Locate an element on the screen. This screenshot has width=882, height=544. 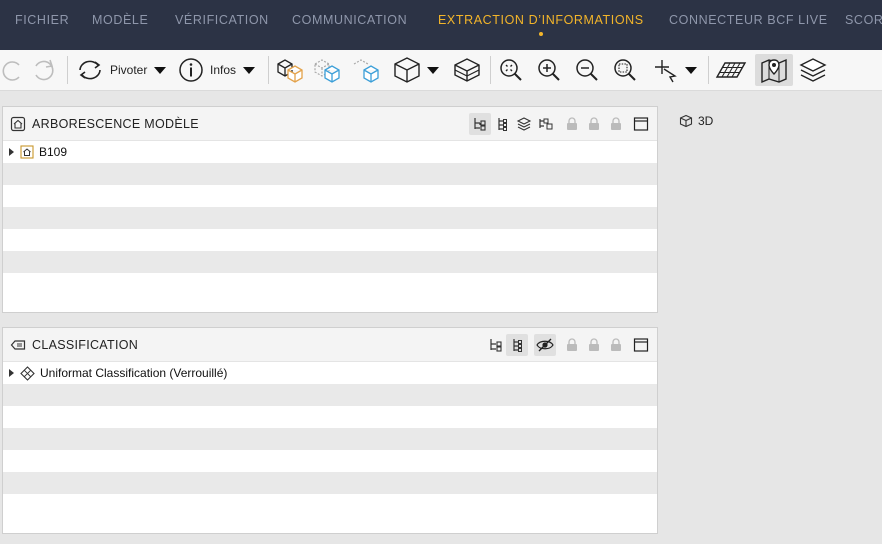
menu-extraction-informations: EXTRACTION D’INFORMATIONS is located at coordinates (541, 24).